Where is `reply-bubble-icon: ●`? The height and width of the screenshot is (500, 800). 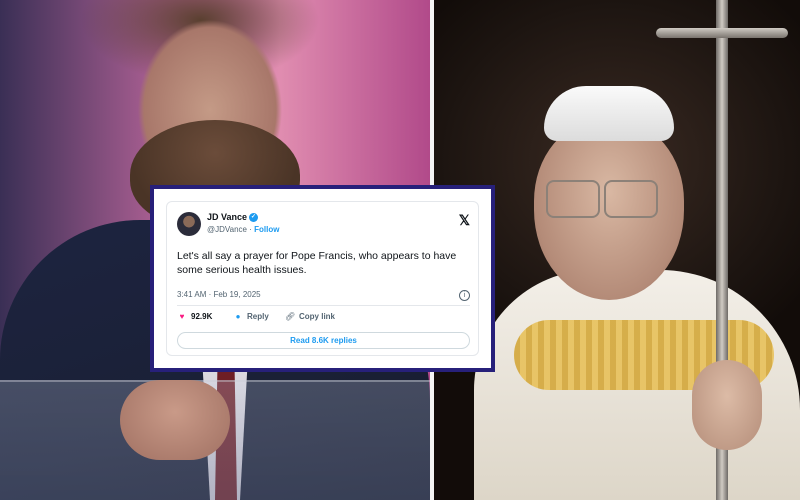 reply-bubble-icon: ● is located at coordinates (238, 316).